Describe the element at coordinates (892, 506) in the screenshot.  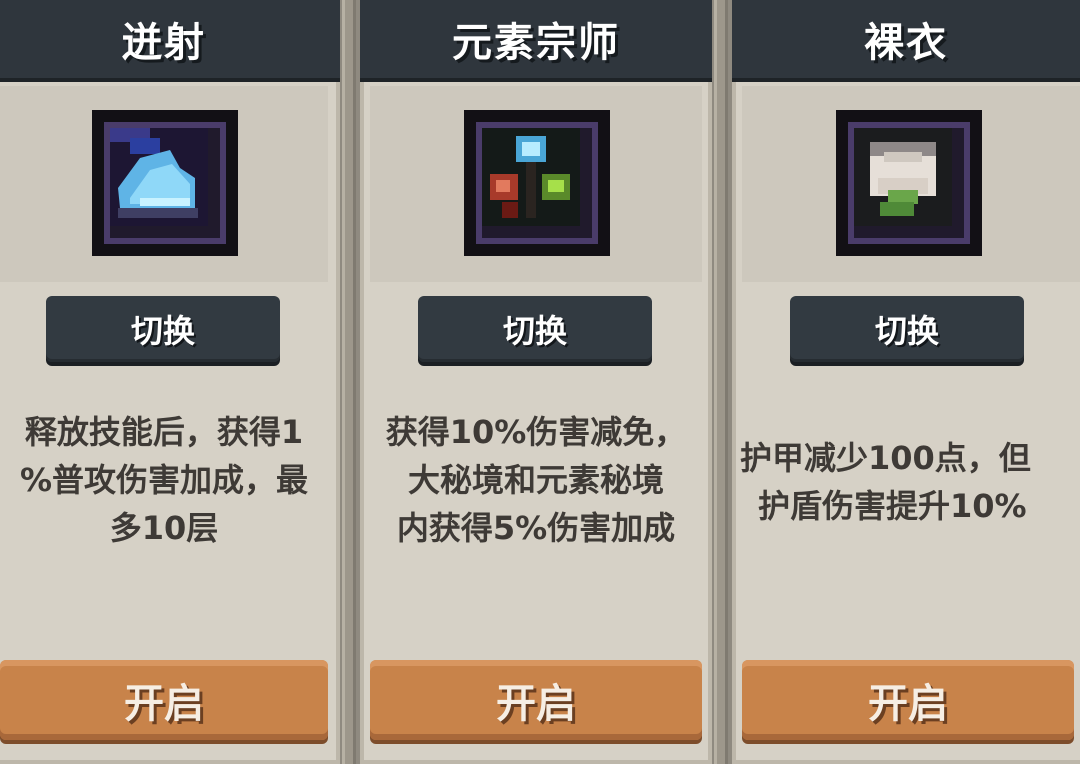
I see `description-line: 护盾伤害提升10%` at that location.